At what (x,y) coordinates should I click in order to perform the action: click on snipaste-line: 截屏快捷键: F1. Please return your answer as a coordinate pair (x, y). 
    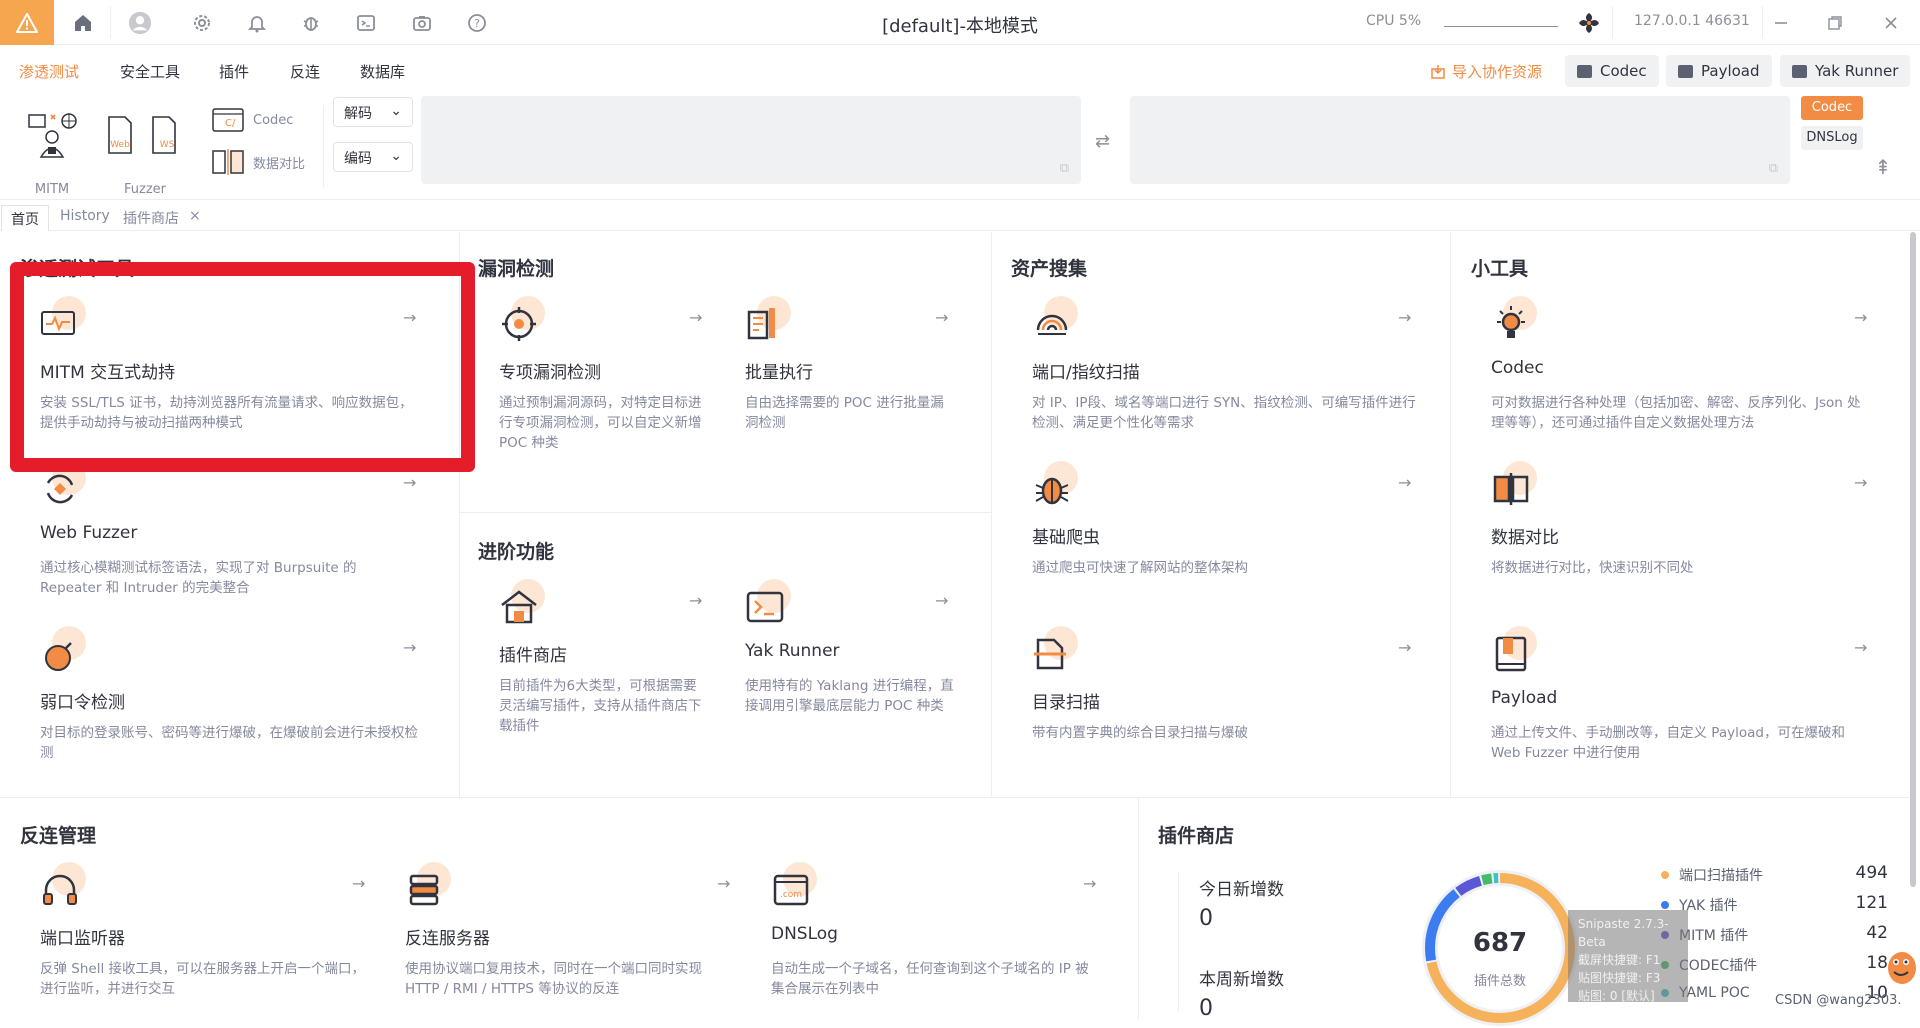
    Looking at the image, I should click on (1619, 960).